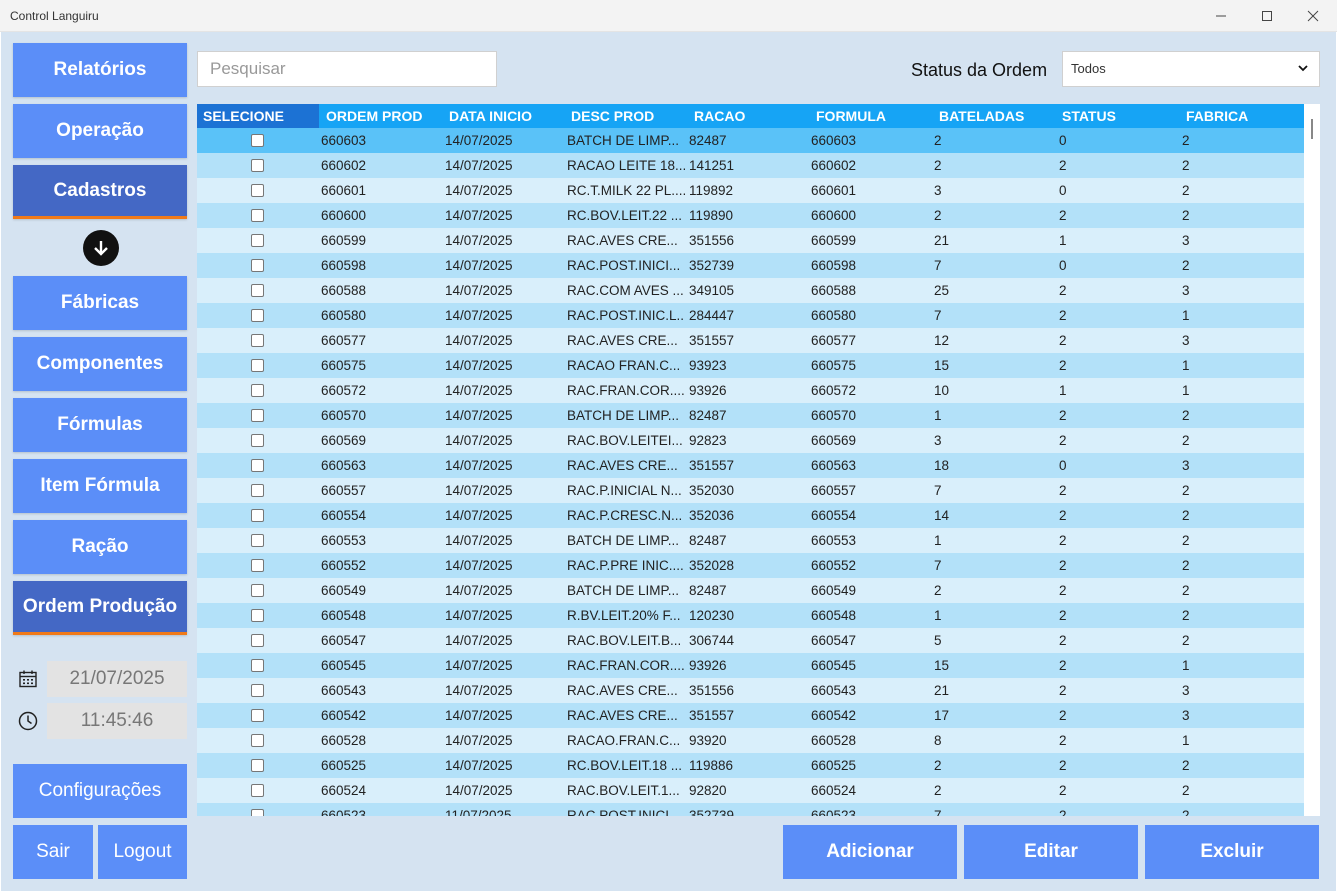 This screenshot has height=892, width=1337. I want to click on maximize-button, so click(1267, 16).